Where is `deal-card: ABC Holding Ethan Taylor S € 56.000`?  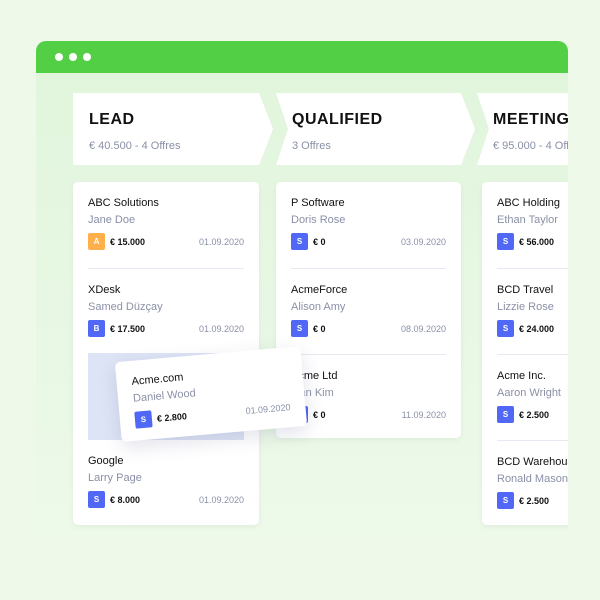 deal-card: ABC Holding Ethan Taylor S € 56.000 is located at coordinates (532, 225).